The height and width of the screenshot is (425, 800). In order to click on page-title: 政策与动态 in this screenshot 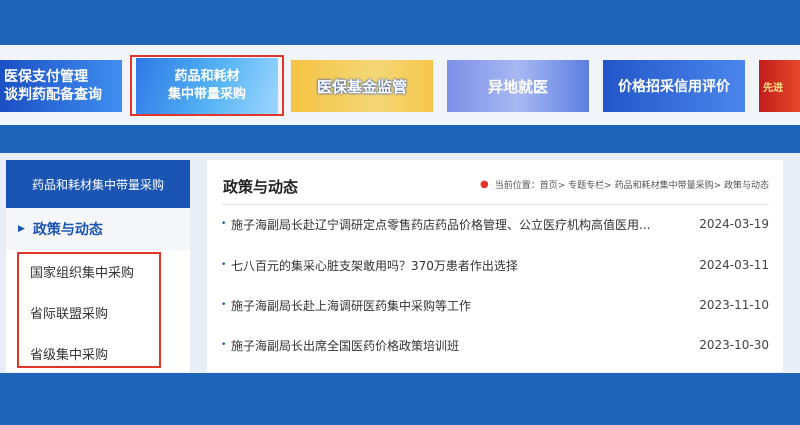, I will do `click(261, 187)`.